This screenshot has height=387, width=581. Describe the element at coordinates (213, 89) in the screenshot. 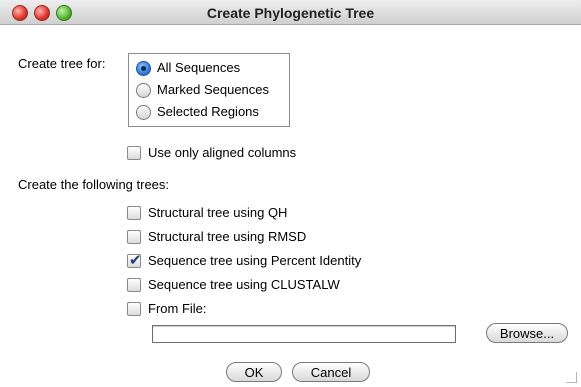

I see `radio-marked-sequences-label: Marked Sequences` at that location.